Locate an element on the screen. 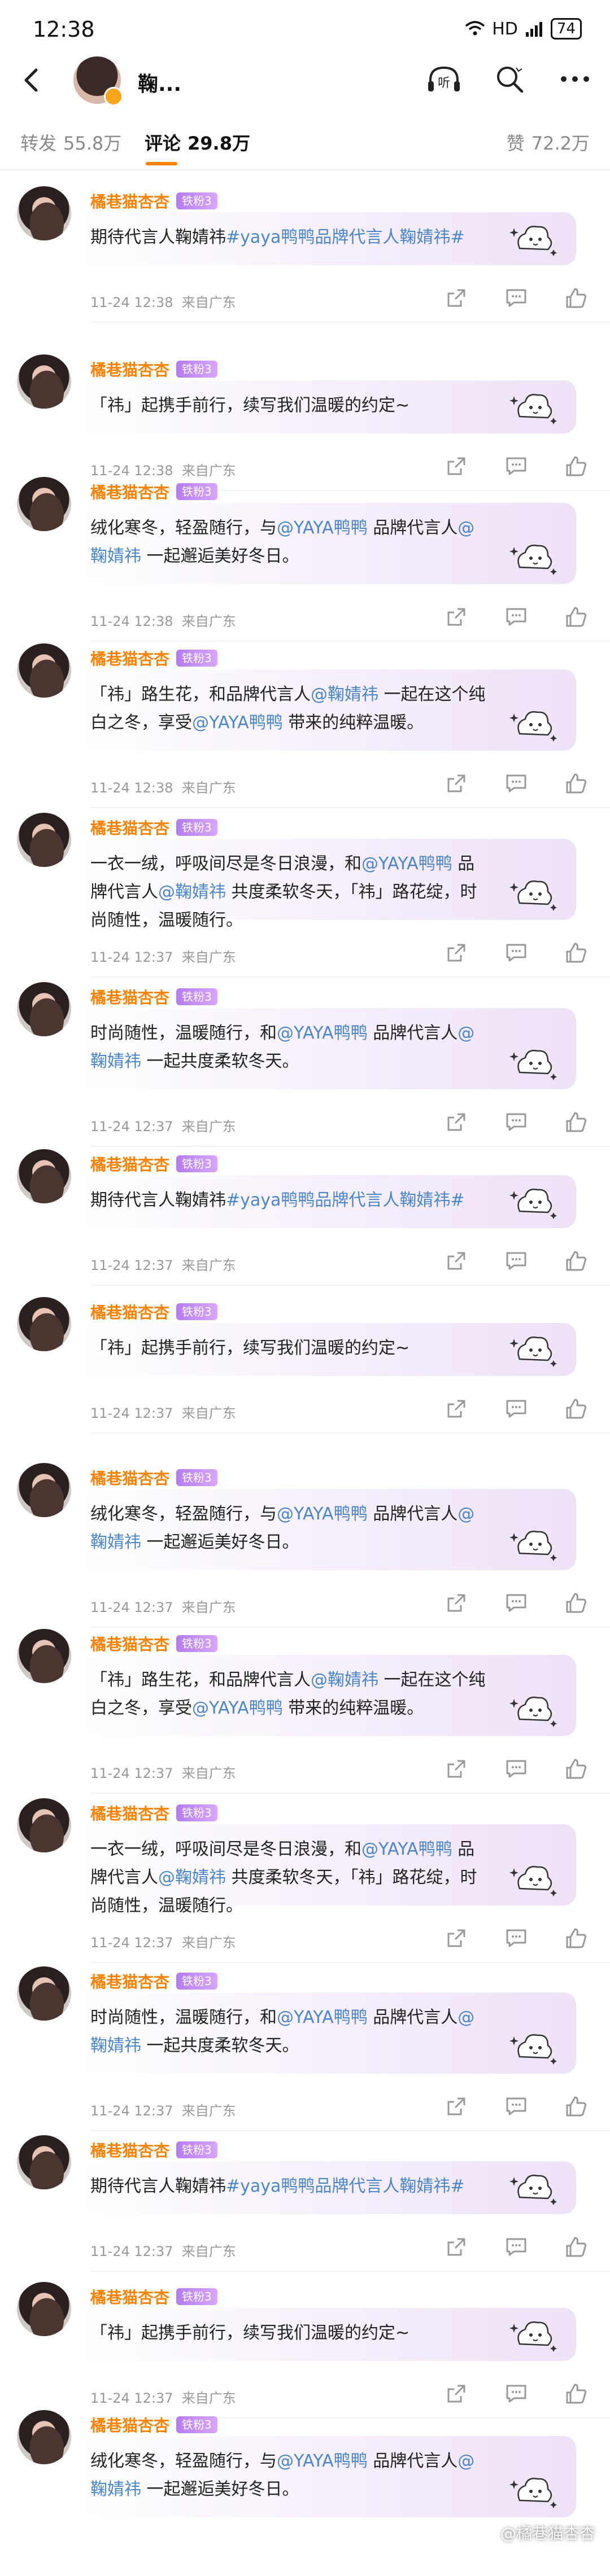  tab-comments: 评论 29.8万 is located at coordinates (197, 142).